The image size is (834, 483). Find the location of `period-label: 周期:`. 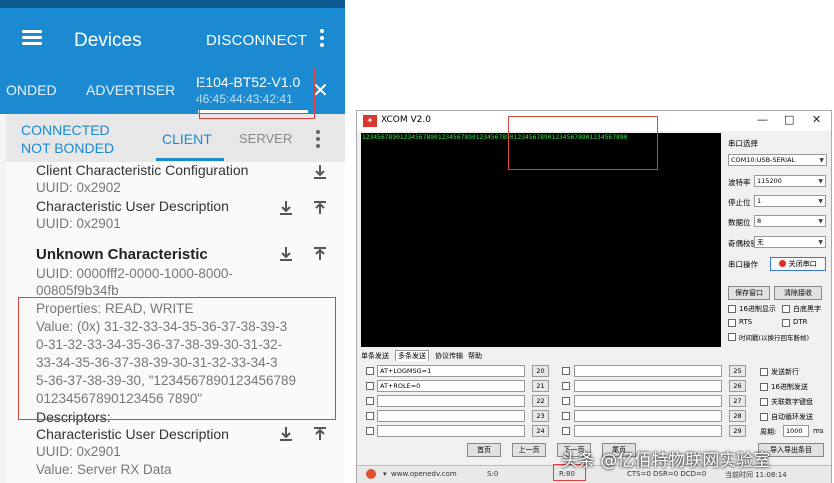

period-label: 周期: is located at coordinates (768, 432).